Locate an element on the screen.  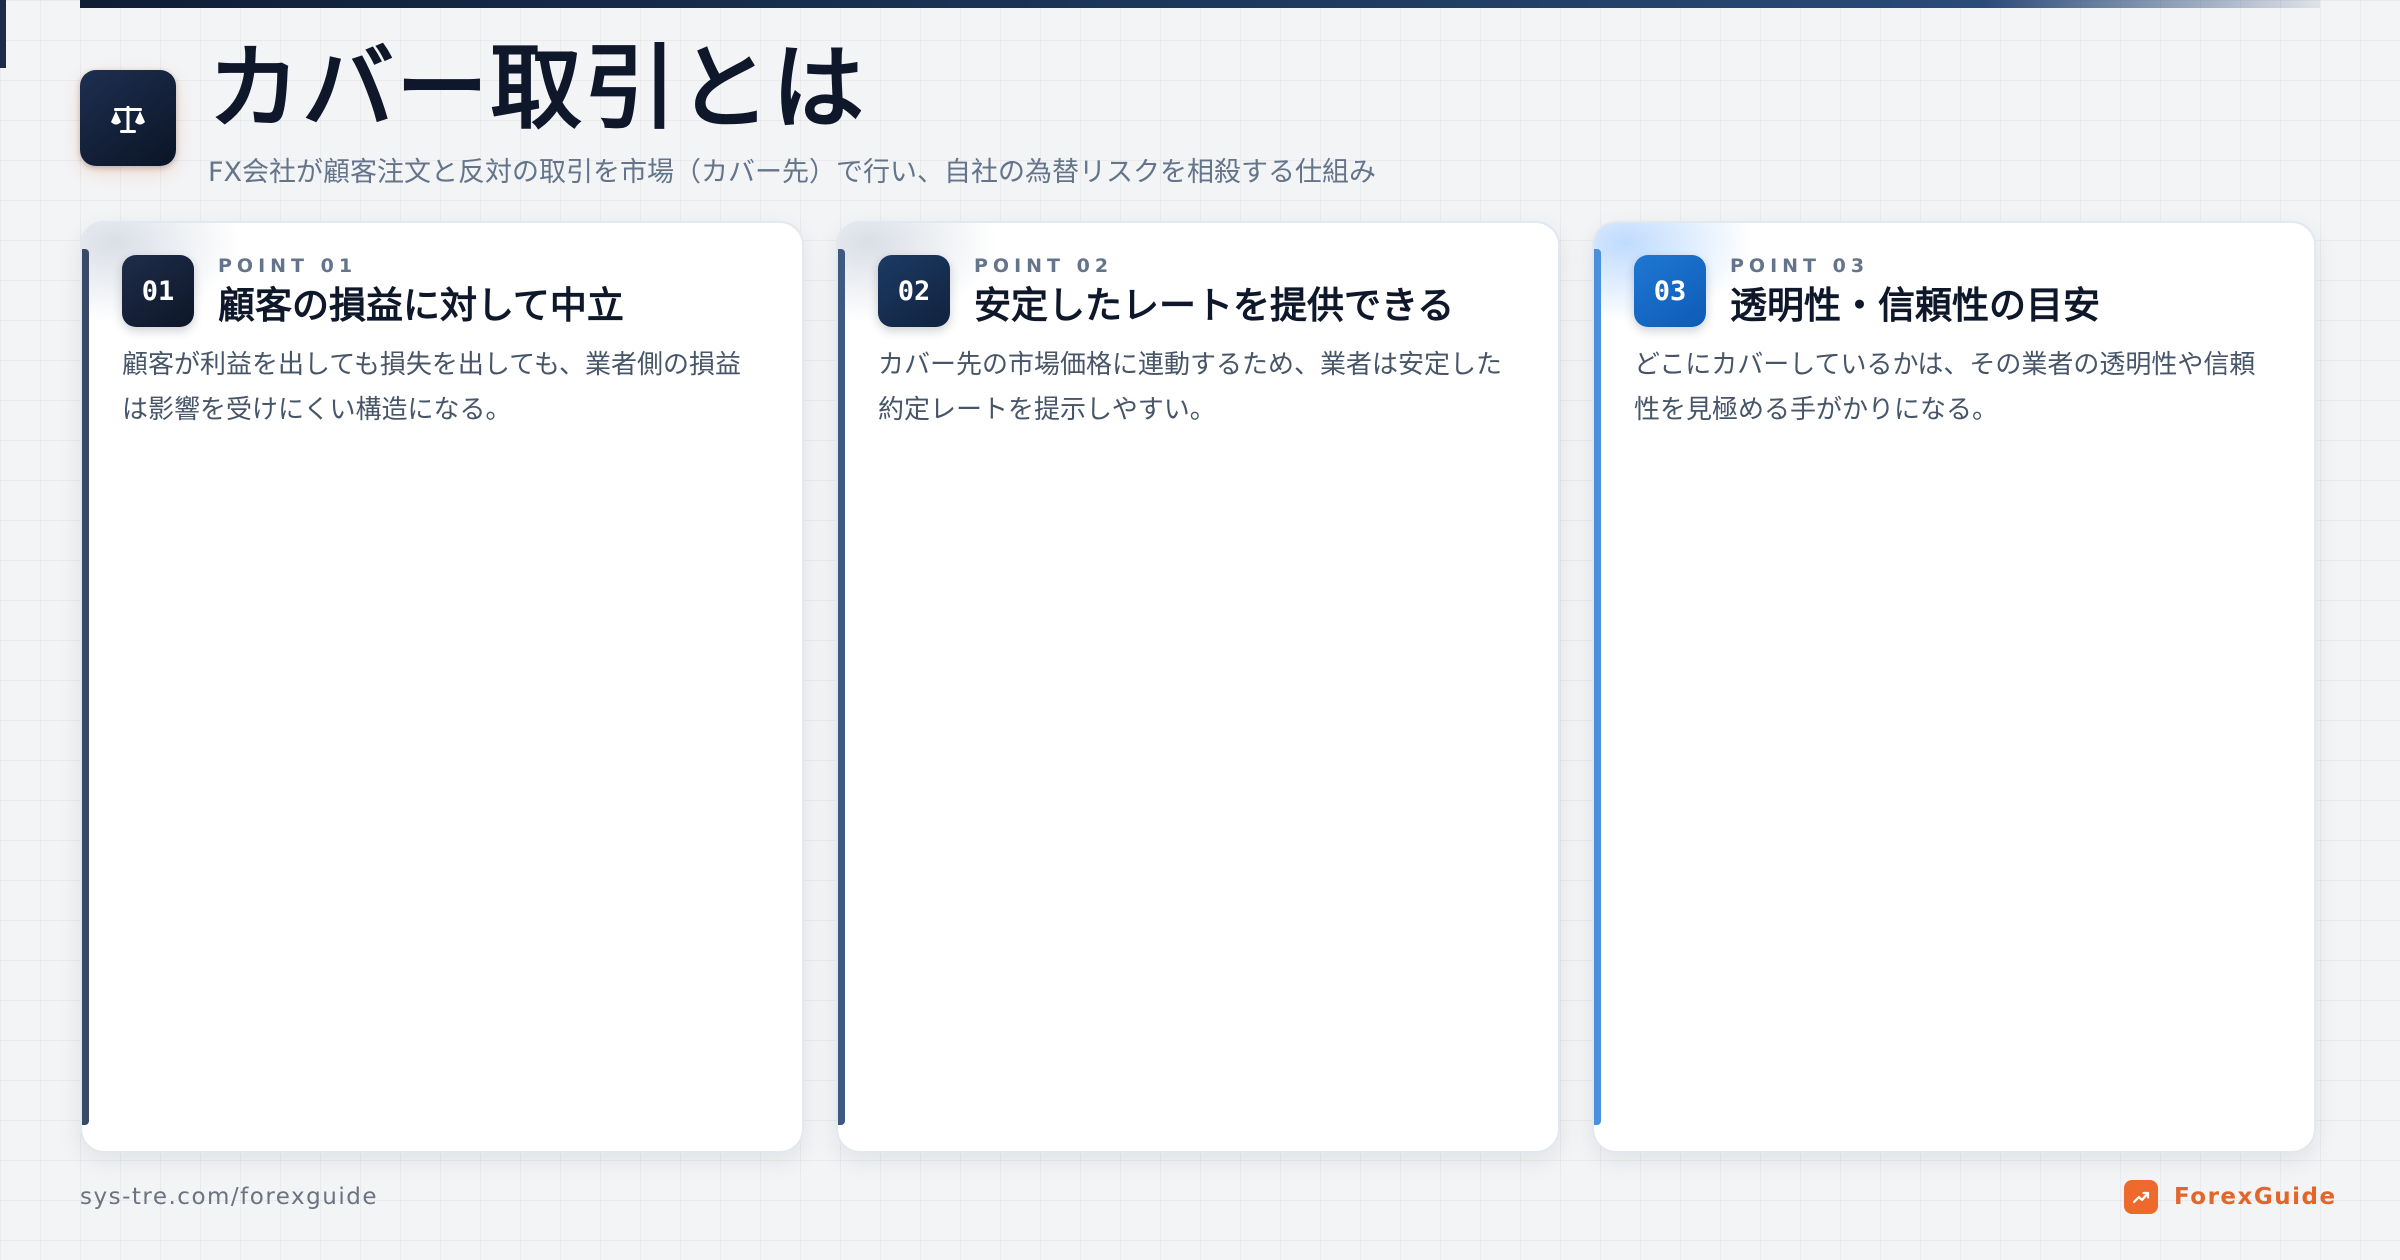
trending-up-icon is located at coordinates (2141, 1197).